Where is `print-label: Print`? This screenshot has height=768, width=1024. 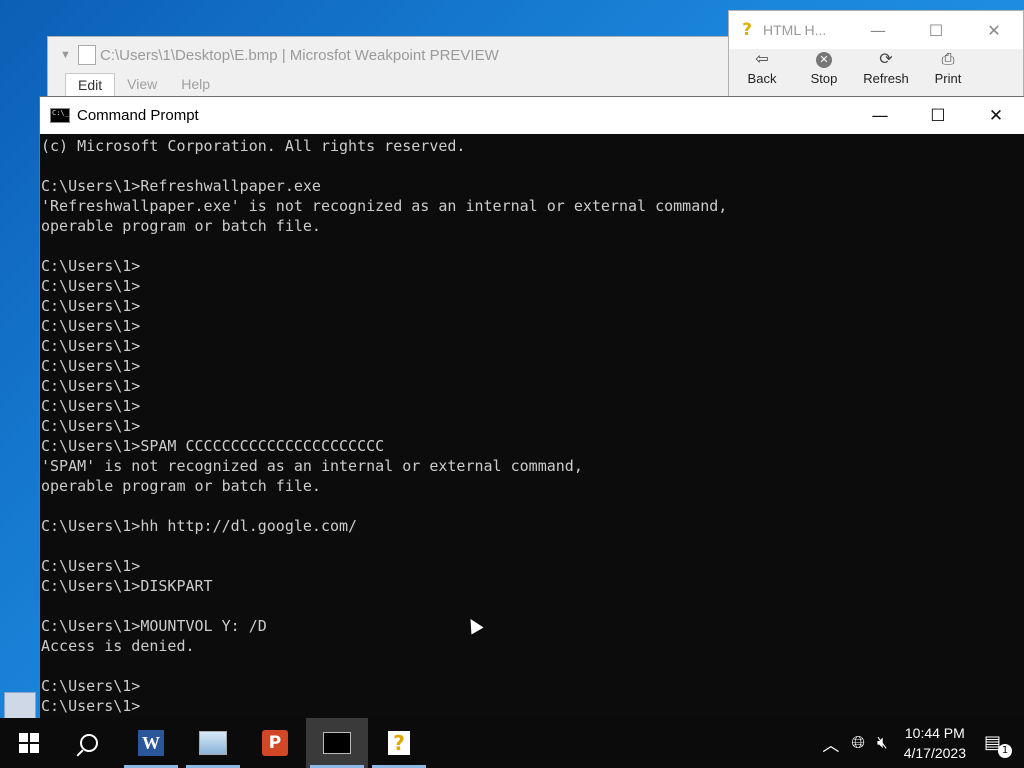
print-label: Print is located at coordinates (948, 78).